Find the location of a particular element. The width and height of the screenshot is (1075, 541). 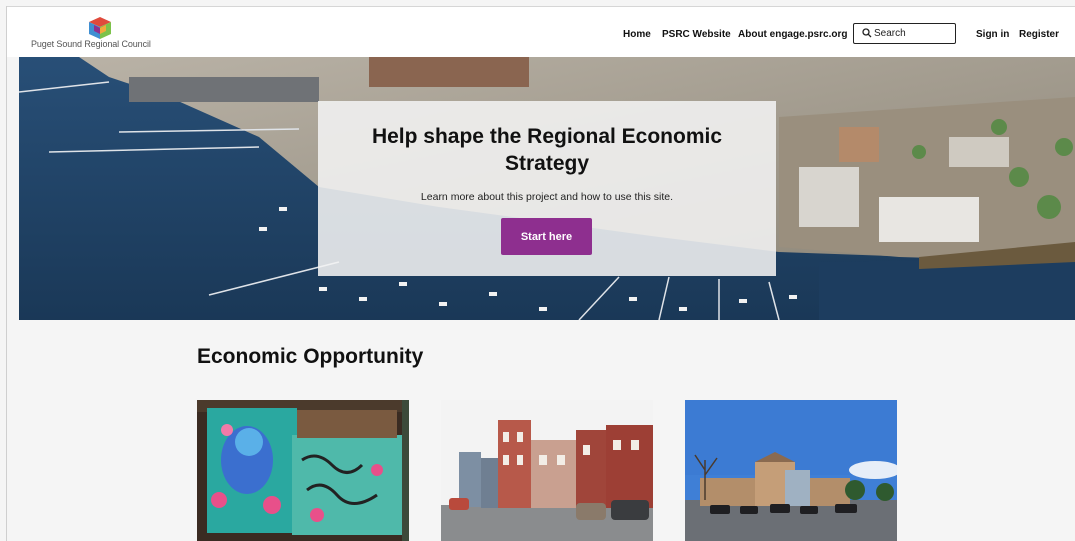

window-border-left is located at coordinates (6, 273).